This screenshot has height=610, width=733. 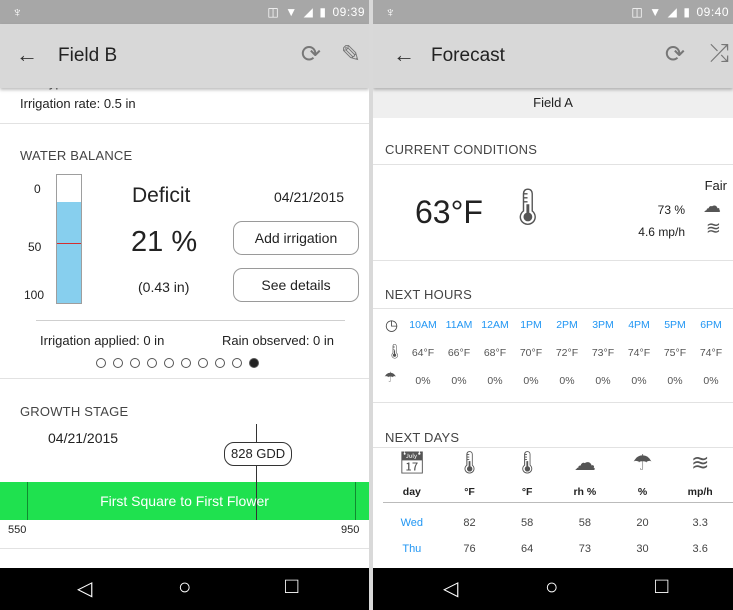 I want to click on axis-label-50: 50, so click(x=35, y=247).